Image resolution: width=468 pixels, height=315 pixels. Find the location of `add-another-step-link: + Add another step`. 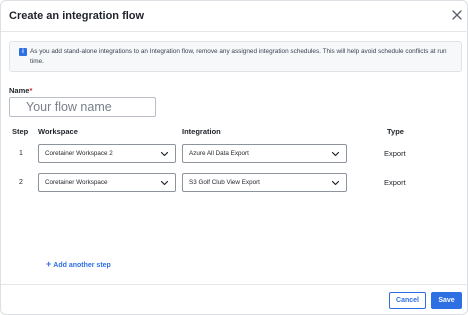

add-another-step-link: + Add another step is located at coordinates (78, 264).